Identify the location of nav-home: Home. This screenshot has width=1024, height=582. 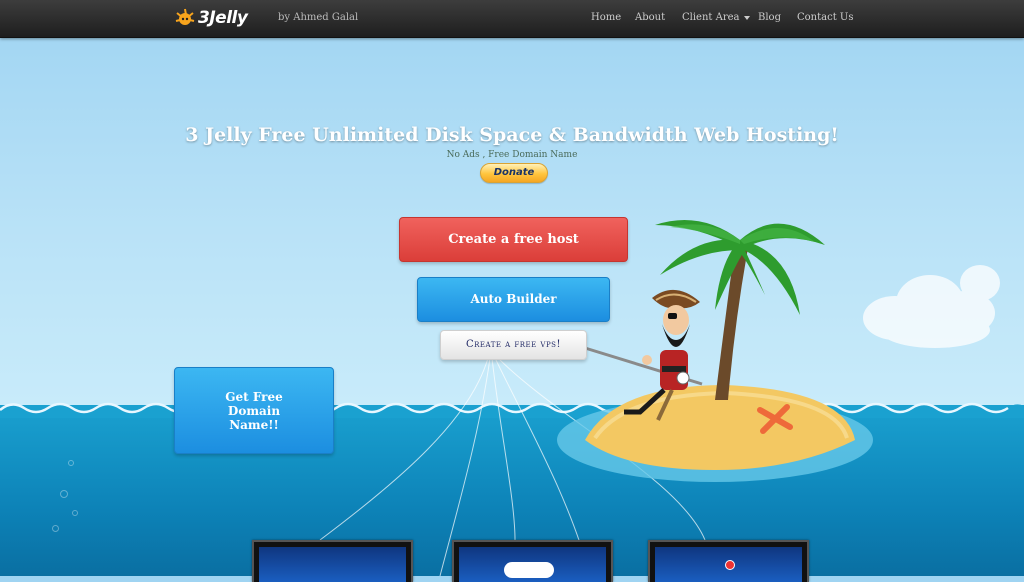
(606, 17).